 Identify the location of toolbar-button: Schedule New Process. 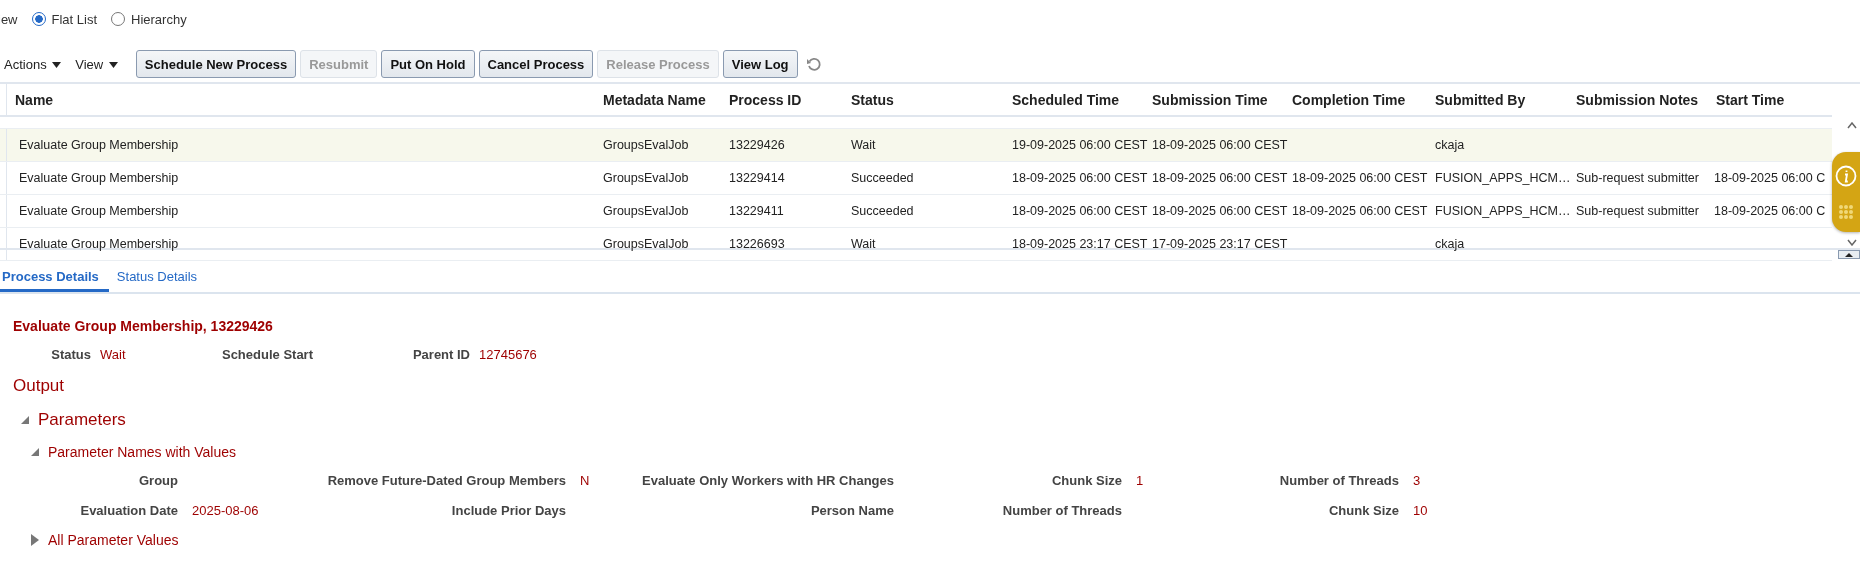
(216, 64).